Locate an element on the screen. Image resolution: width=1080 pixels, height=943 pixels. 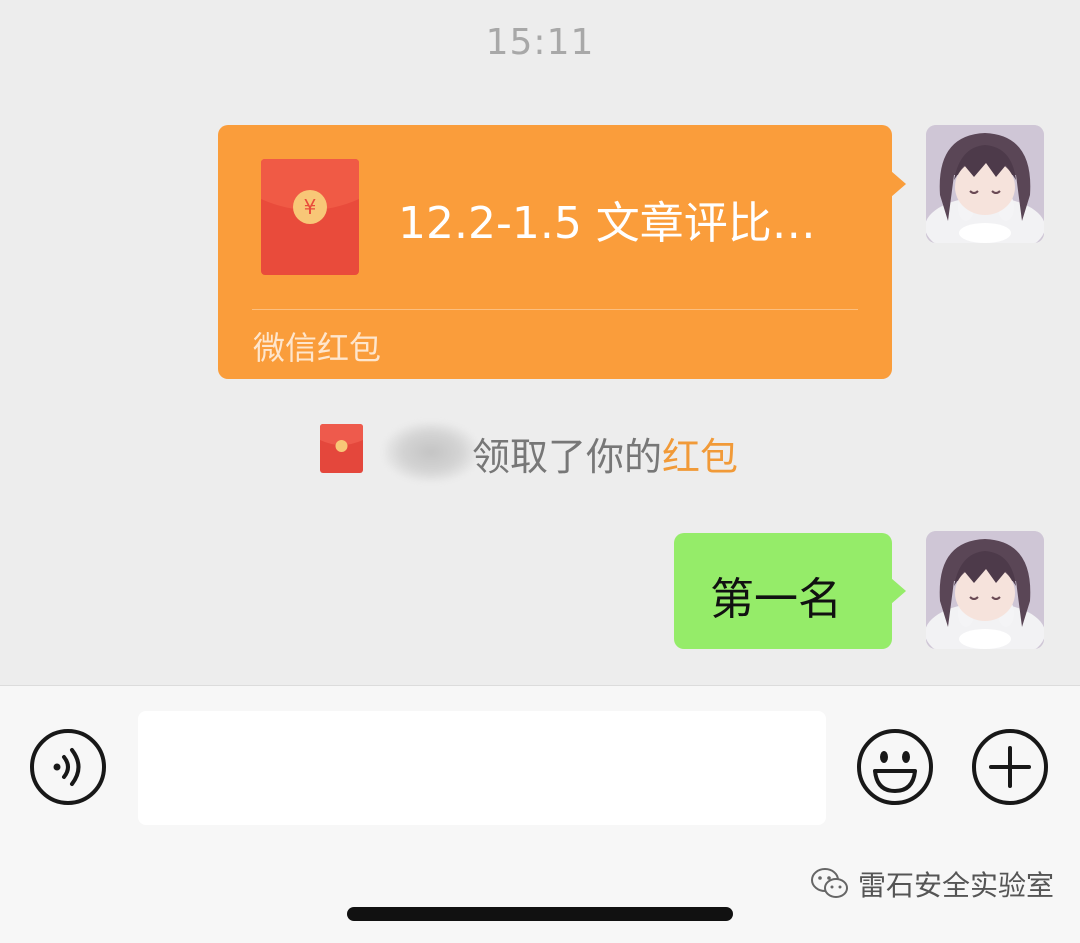
notice-text: 领取了你的 is located at coordinates (567, 457).